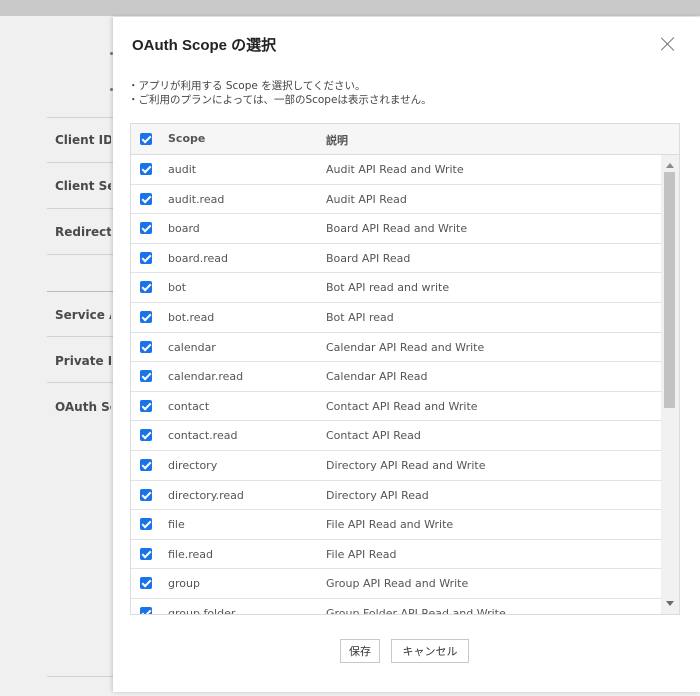  I want to click on table-row: contact Contact API Read and Write, so click(396, 407).